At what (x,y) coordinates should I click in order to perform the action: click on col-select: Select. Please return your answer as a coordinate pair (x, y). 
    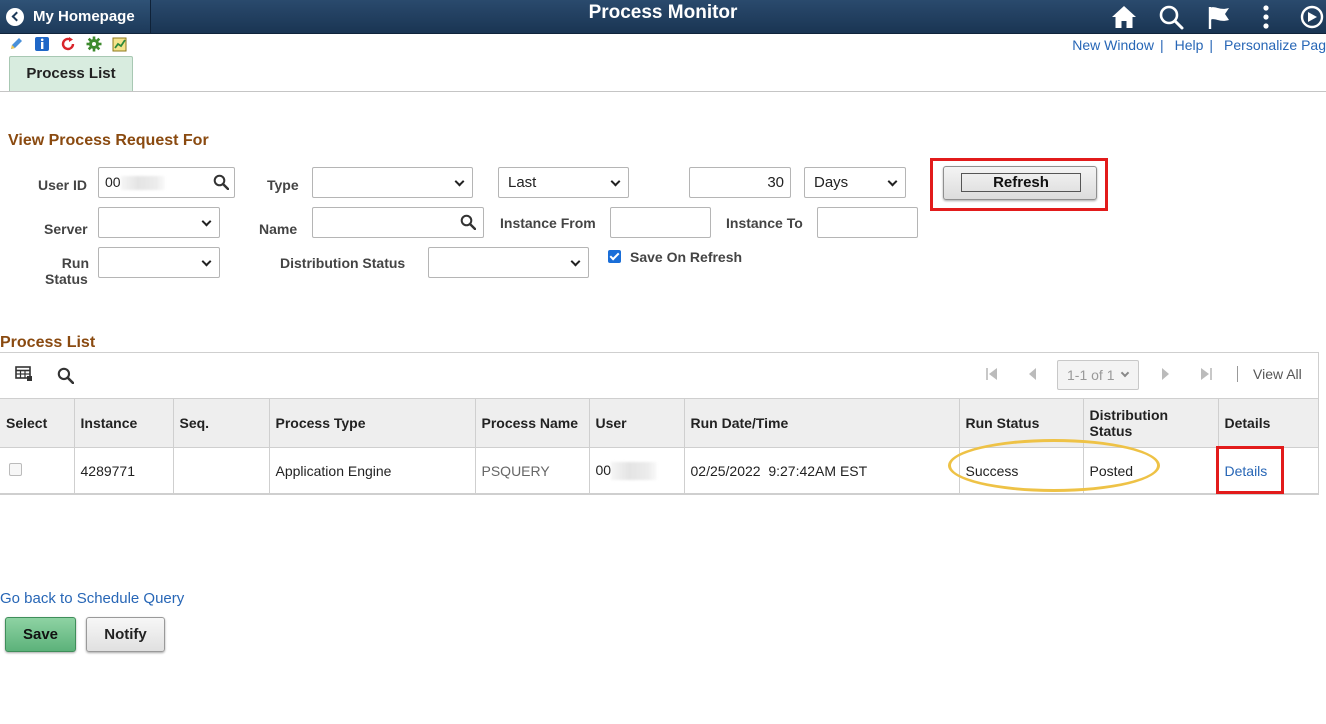
    Looking at the image, I should click on (37, 423).